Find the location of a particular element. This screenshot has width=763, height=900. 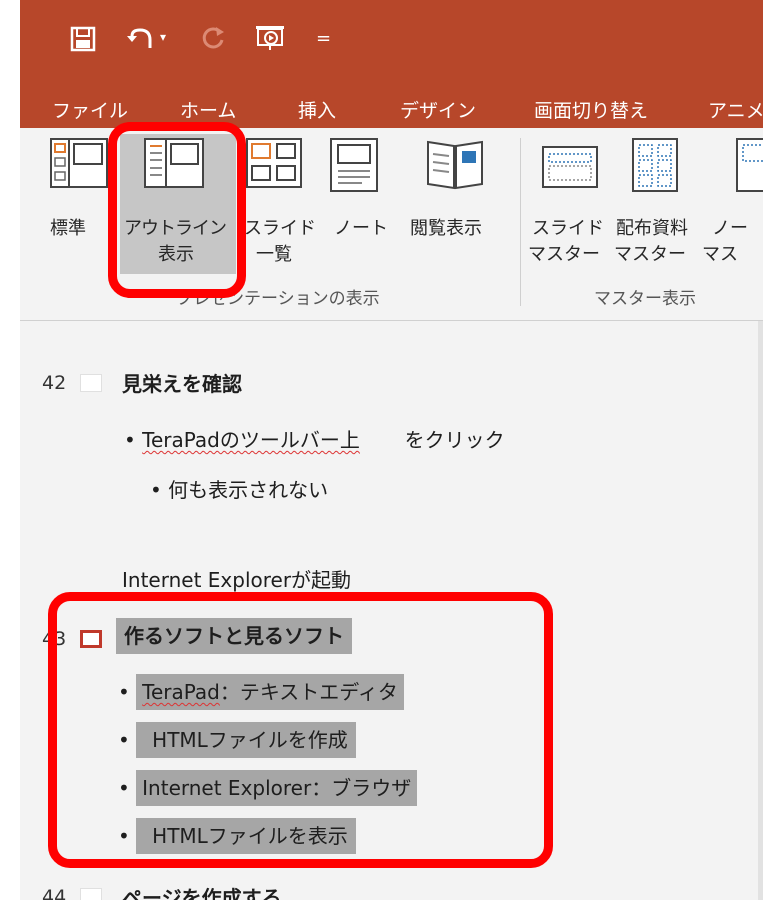

outline-text-line: Internet Explorerが起動 is located at coordinates (236, 578).